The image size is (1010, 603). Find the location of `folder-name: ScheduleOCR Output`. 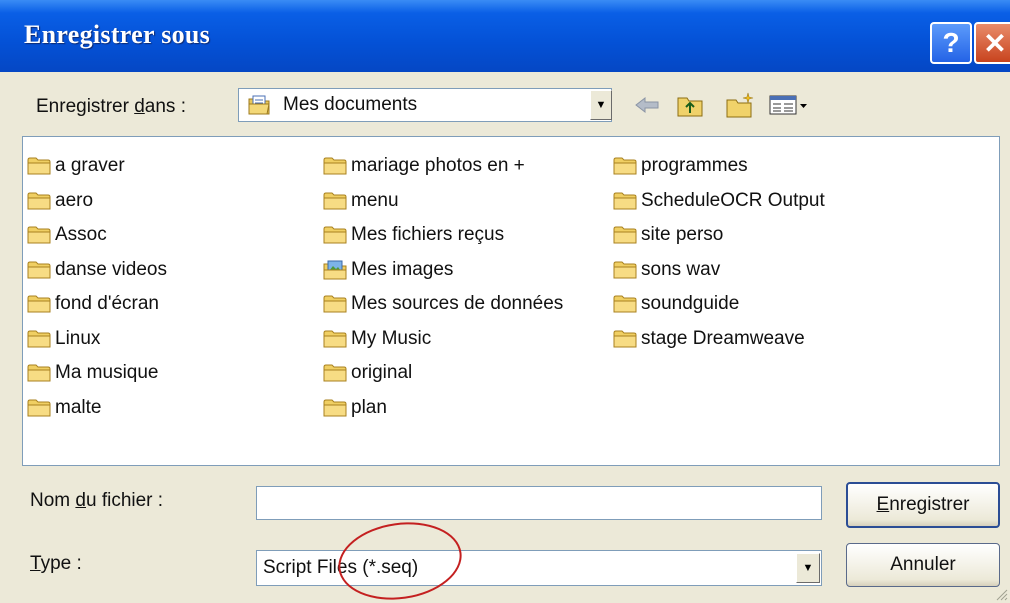

folder-name: ScheduleOCR Output is located at coordinates (733, 200).